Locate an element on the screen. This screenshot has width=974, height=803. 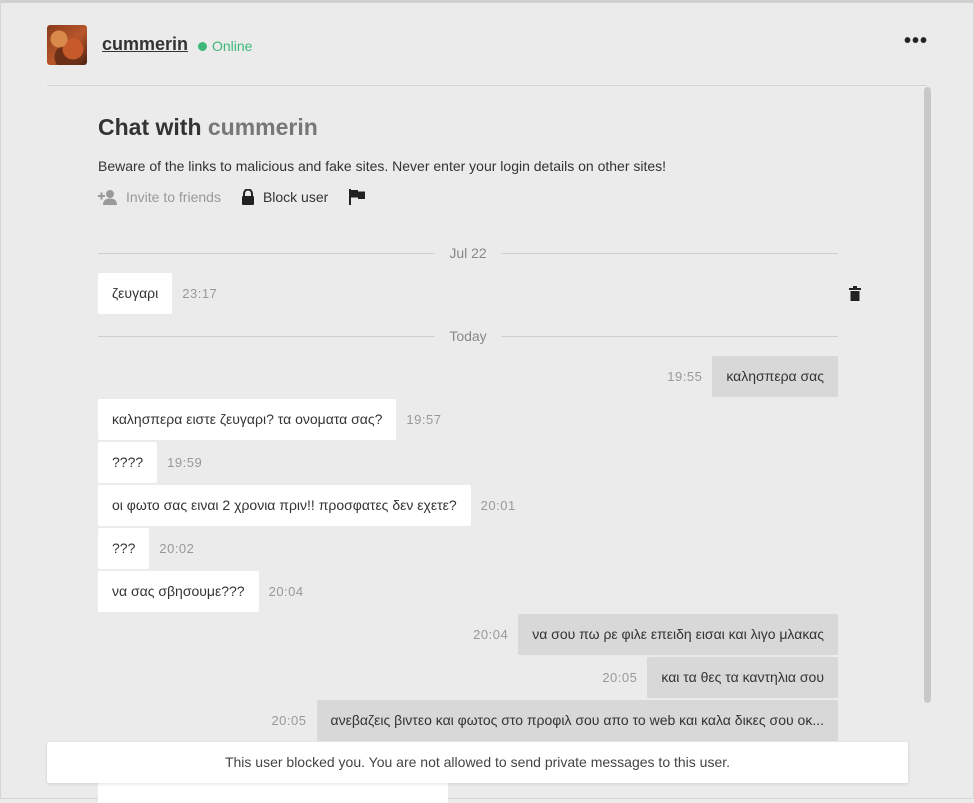
block-user-button: Block user is located at coordinates (284, 197).